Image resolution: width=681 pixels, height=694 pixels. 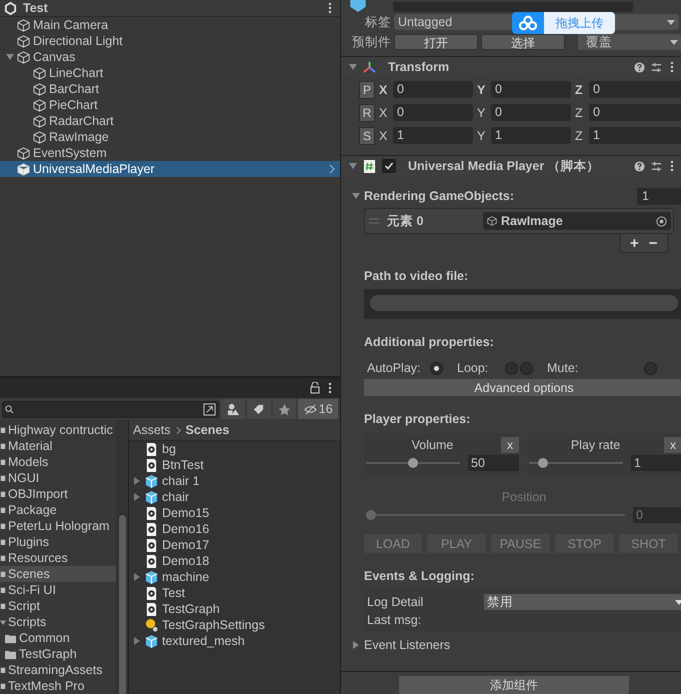 I want to click on scene-title: Test, so click(x=35, y=8).